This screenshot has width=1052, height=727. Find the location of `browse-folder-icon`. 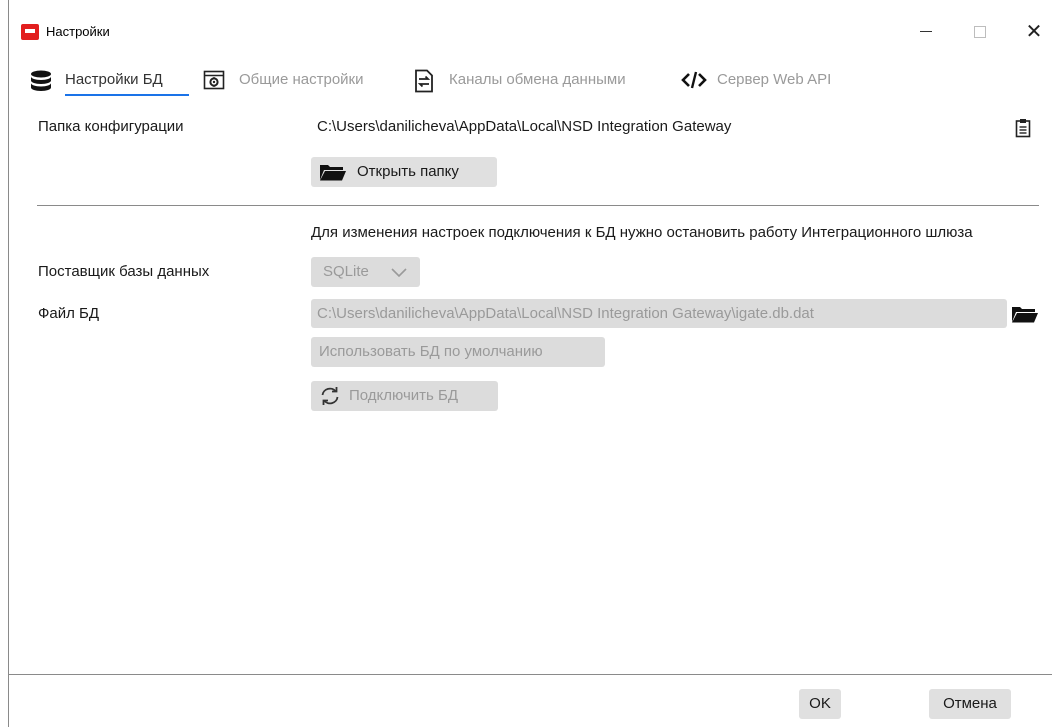

browse-folder-icon is located at coordinates (1025, 314).